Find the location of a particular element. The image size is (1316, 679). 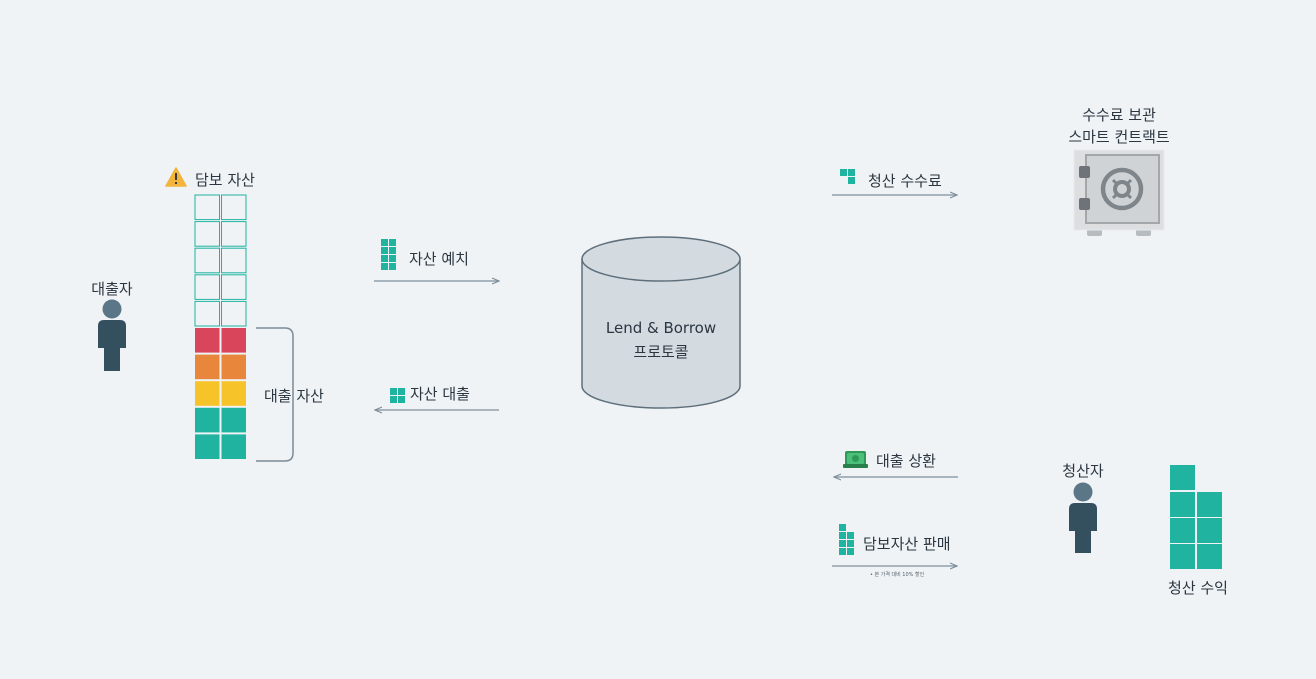

borrower-person-icon is located at coordinates (112, 335).